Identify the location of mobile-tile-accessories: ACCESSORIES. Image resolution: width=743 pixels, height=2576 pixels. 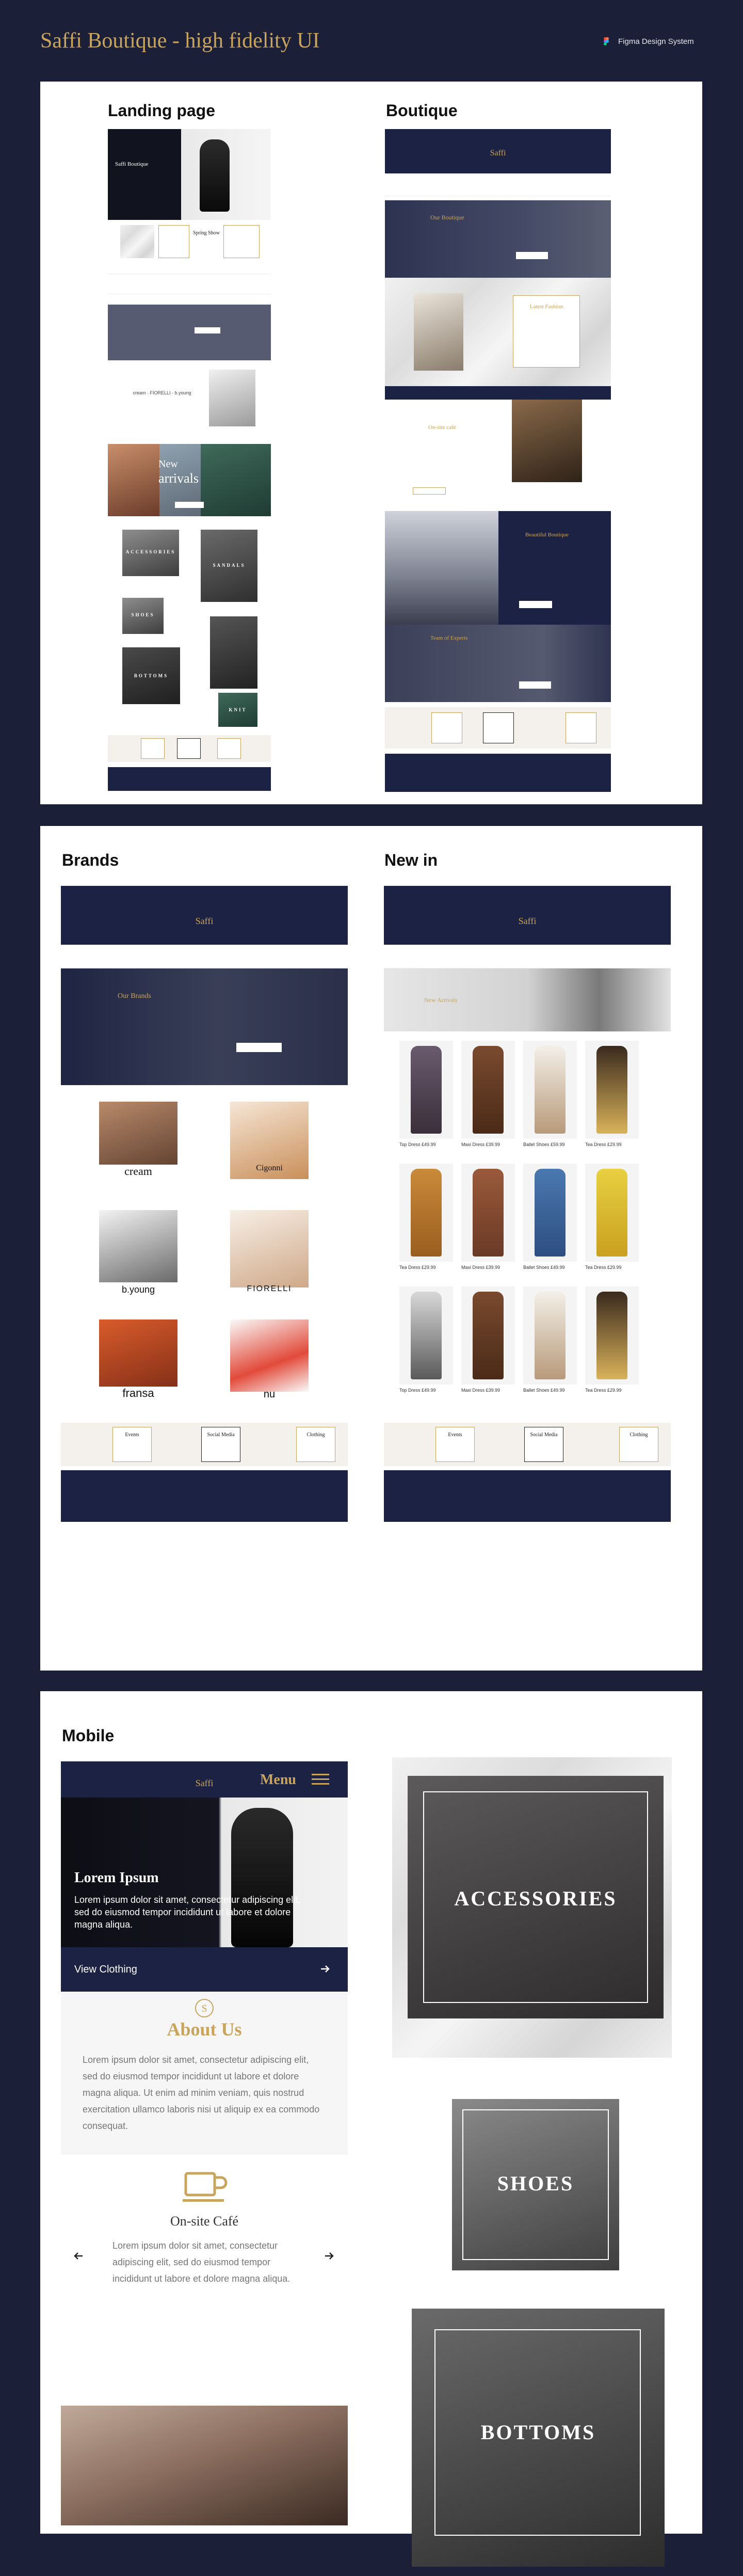
(532, 1907).